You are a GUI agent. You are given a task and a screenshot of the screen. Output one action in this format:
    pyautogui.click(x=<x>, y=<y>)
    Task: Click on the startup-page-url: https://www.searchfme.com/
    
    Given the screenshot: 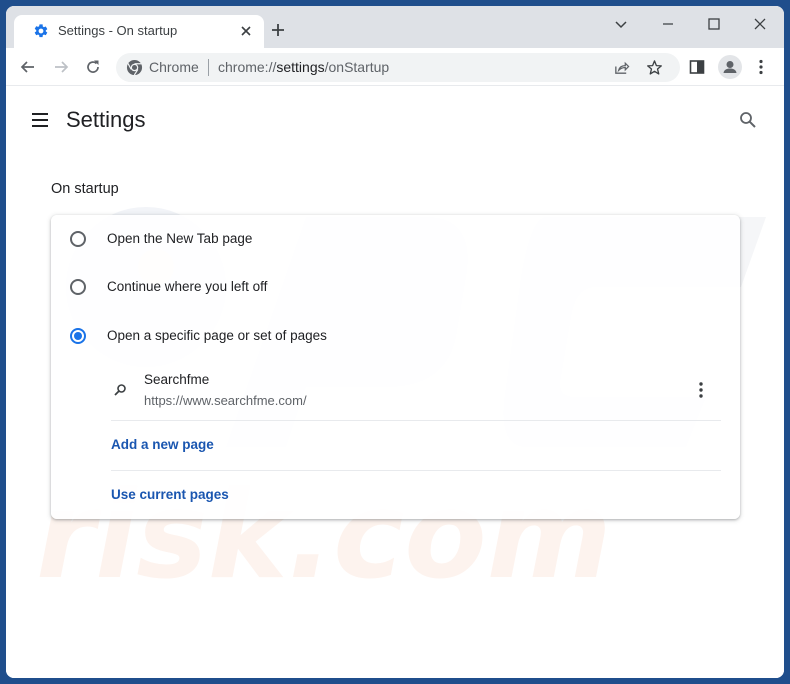 What is the action you would take?
    pyautogui.click(x=225, y=400)
    